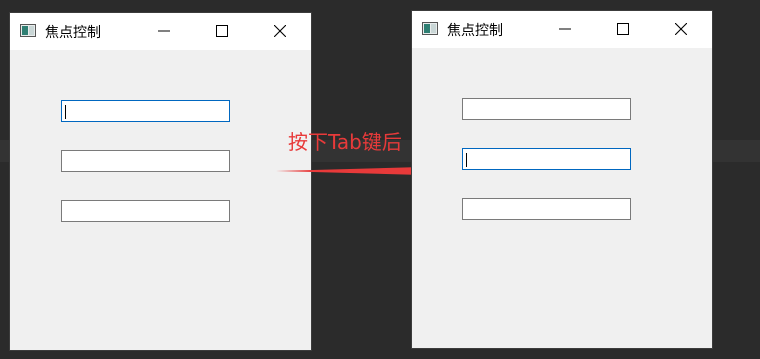 The width and height of the screenshot is (760, 359). What do you see at coordinates (345, 142) in the screenshot?
I see `annotation-label: 按下Tab键后` at bounding box center [345, 142].